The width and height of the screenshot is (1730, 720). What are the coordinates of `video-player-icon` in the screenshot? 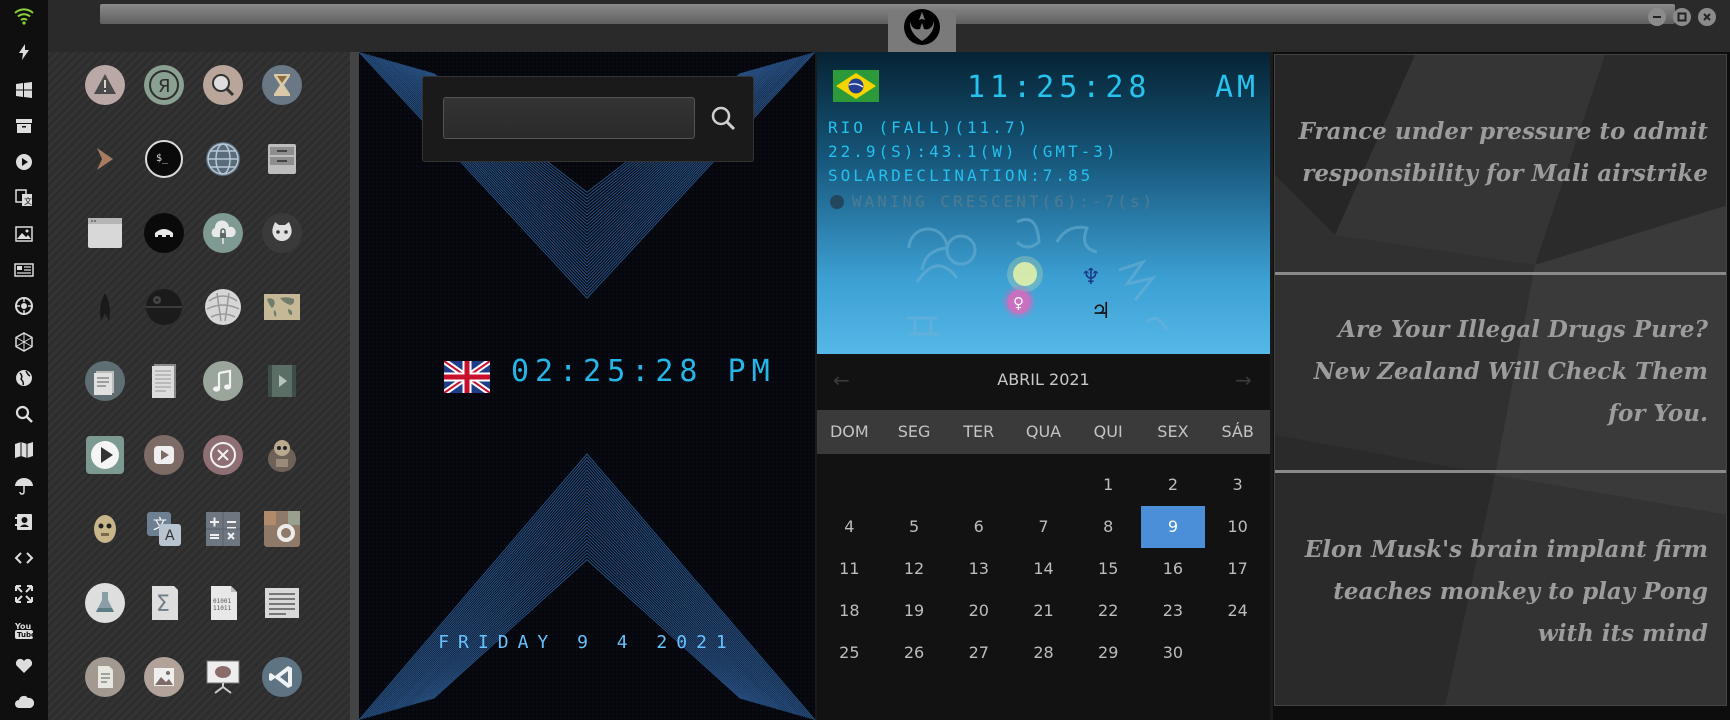 It's located at (164, 455).